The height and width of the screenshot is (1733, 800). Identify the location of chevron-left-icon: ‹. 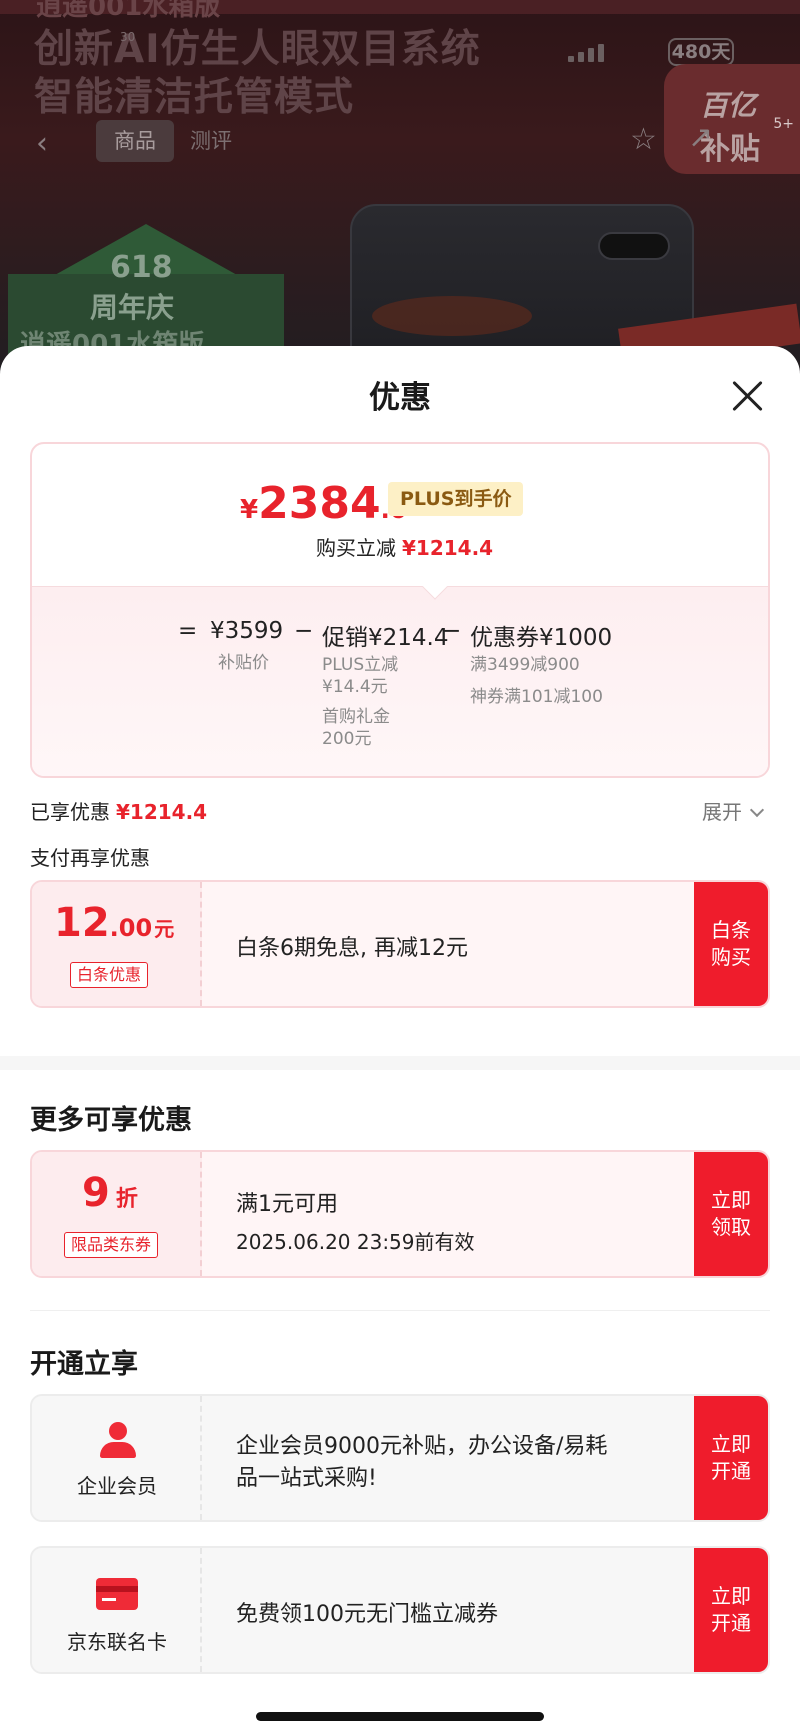
(42, 143).